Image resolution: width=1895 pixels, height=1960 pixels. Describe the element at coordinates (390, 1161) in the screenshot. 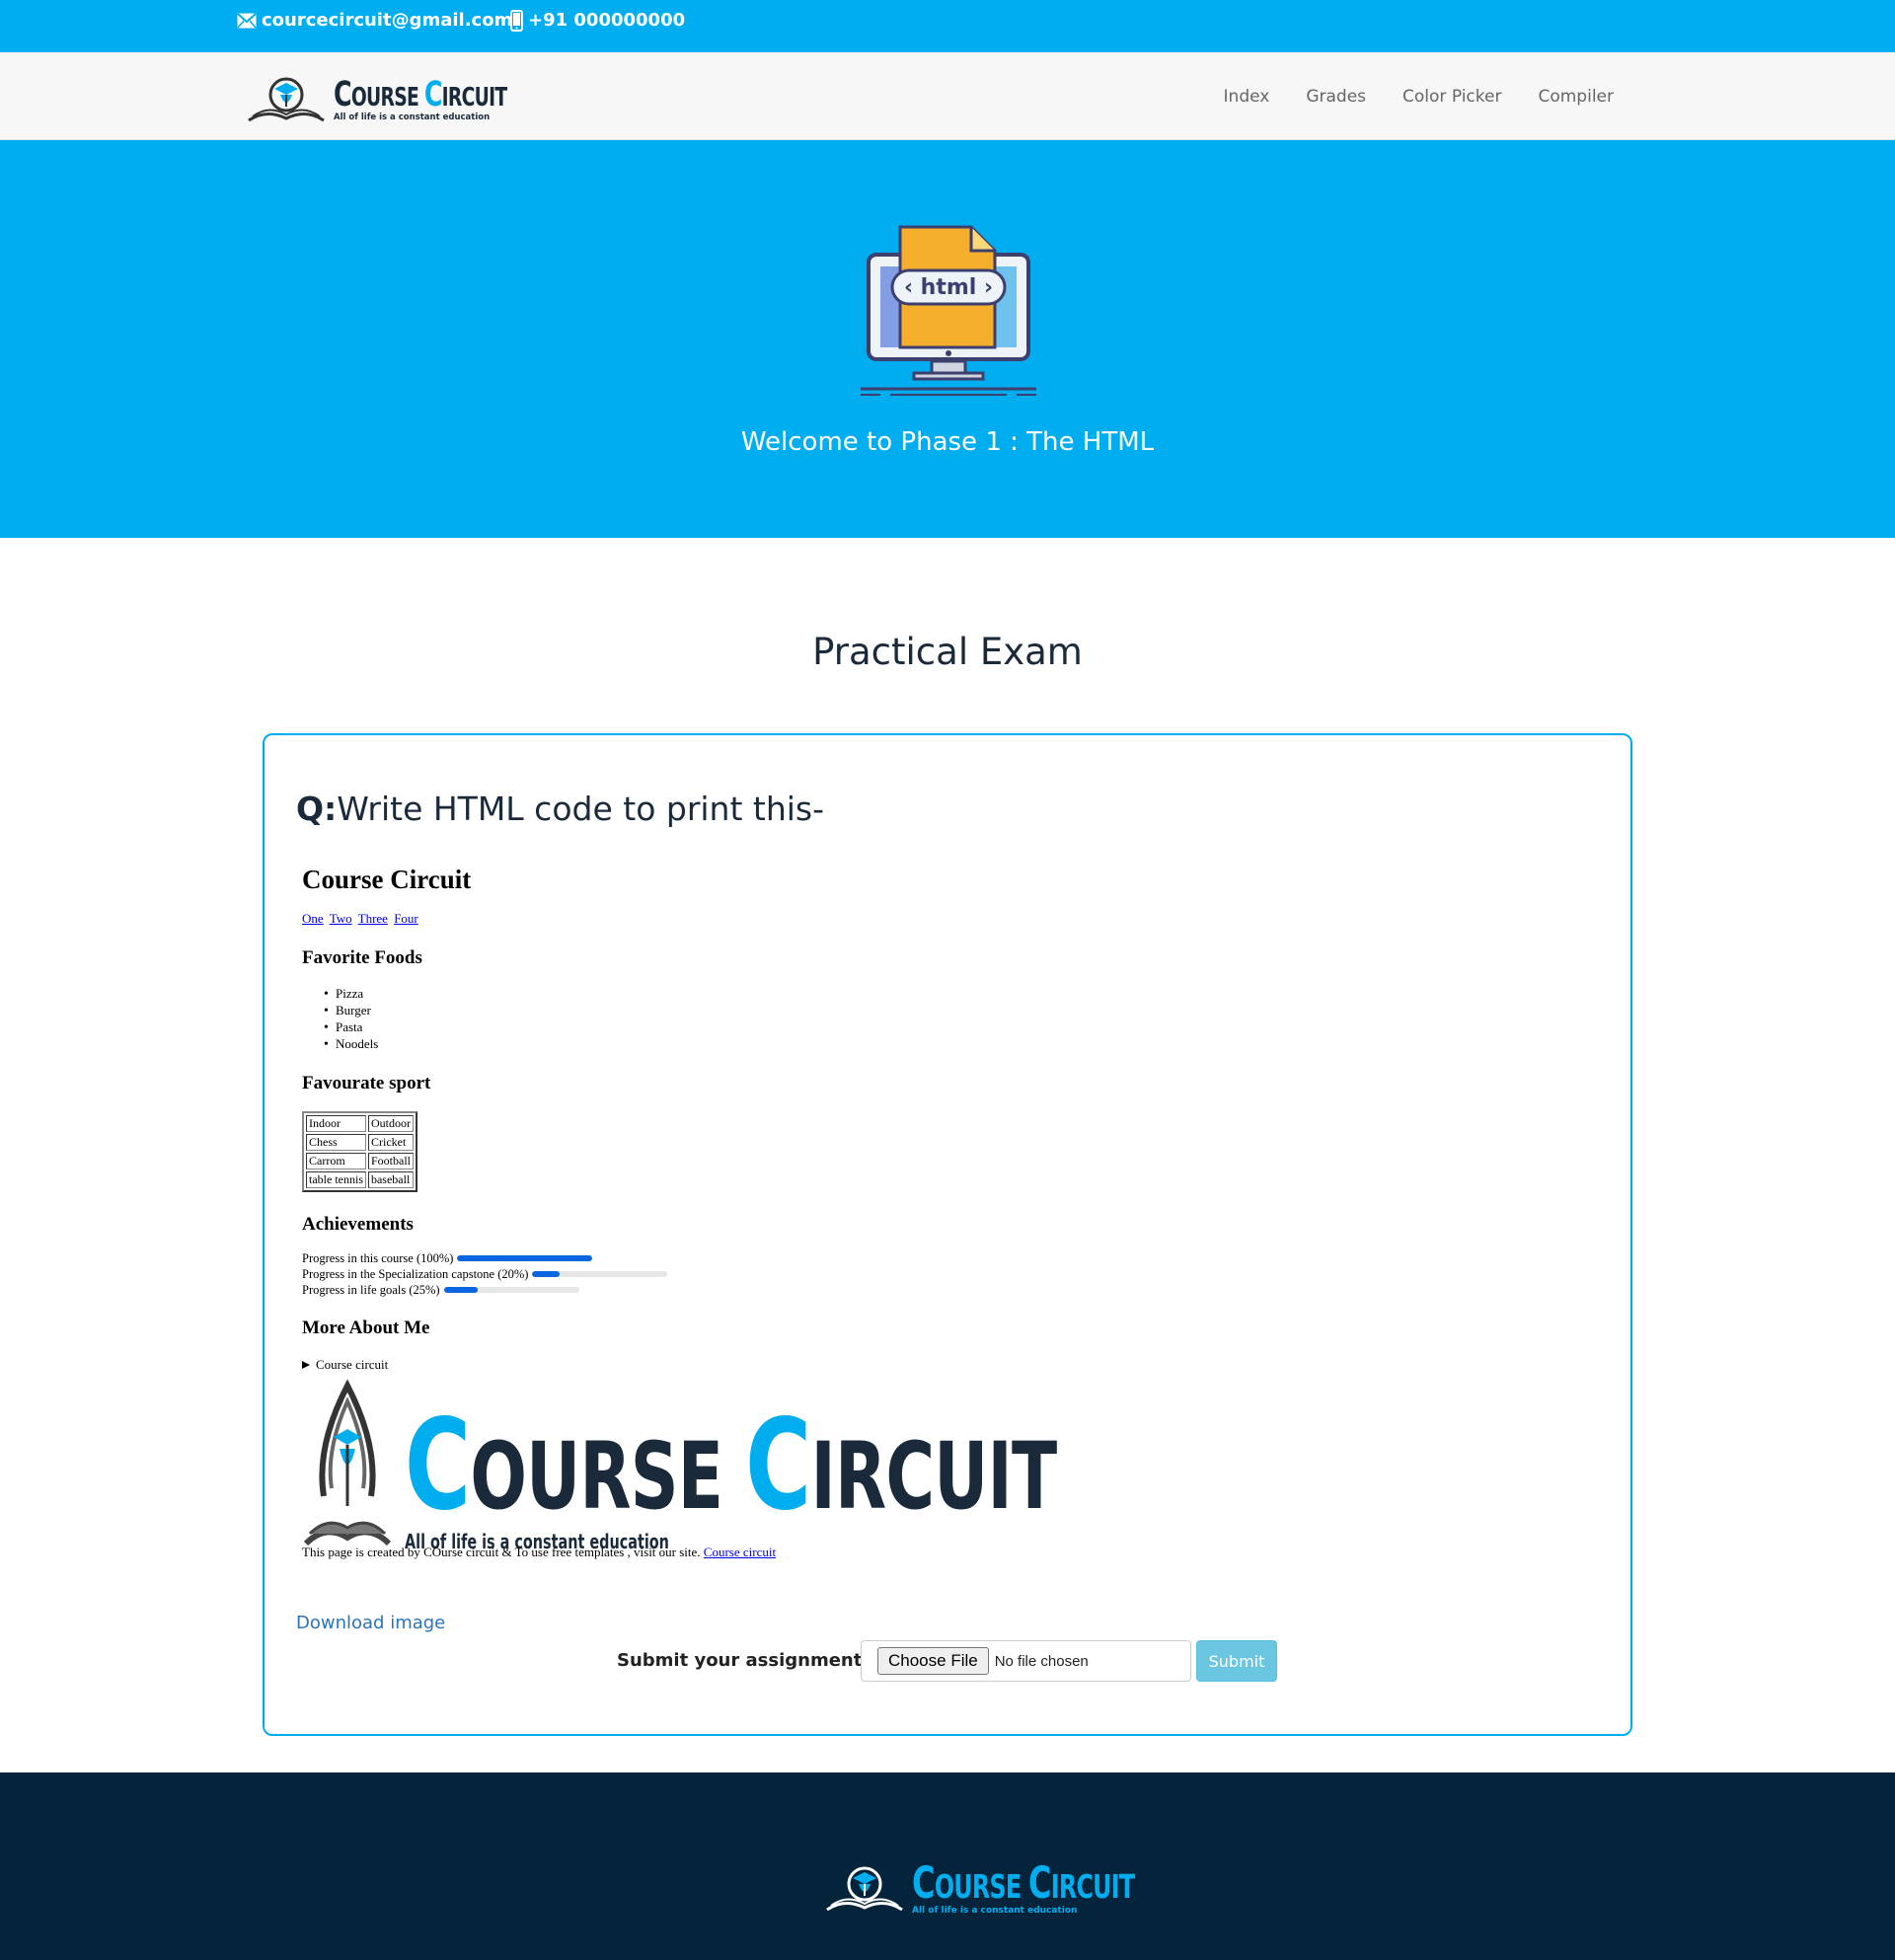

I see `table-cell: Football` at that location.